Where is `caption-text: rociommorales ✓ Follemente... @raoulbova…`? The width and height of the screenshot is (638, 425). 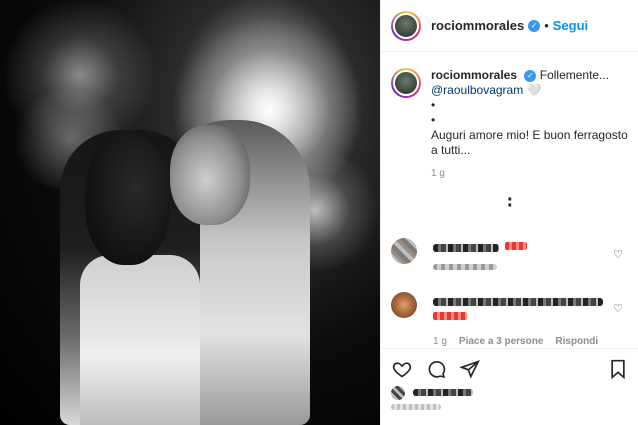 caption-text: rociommorales ✓ Follemente... @raoulbova… is located at coordinates (531, 113).